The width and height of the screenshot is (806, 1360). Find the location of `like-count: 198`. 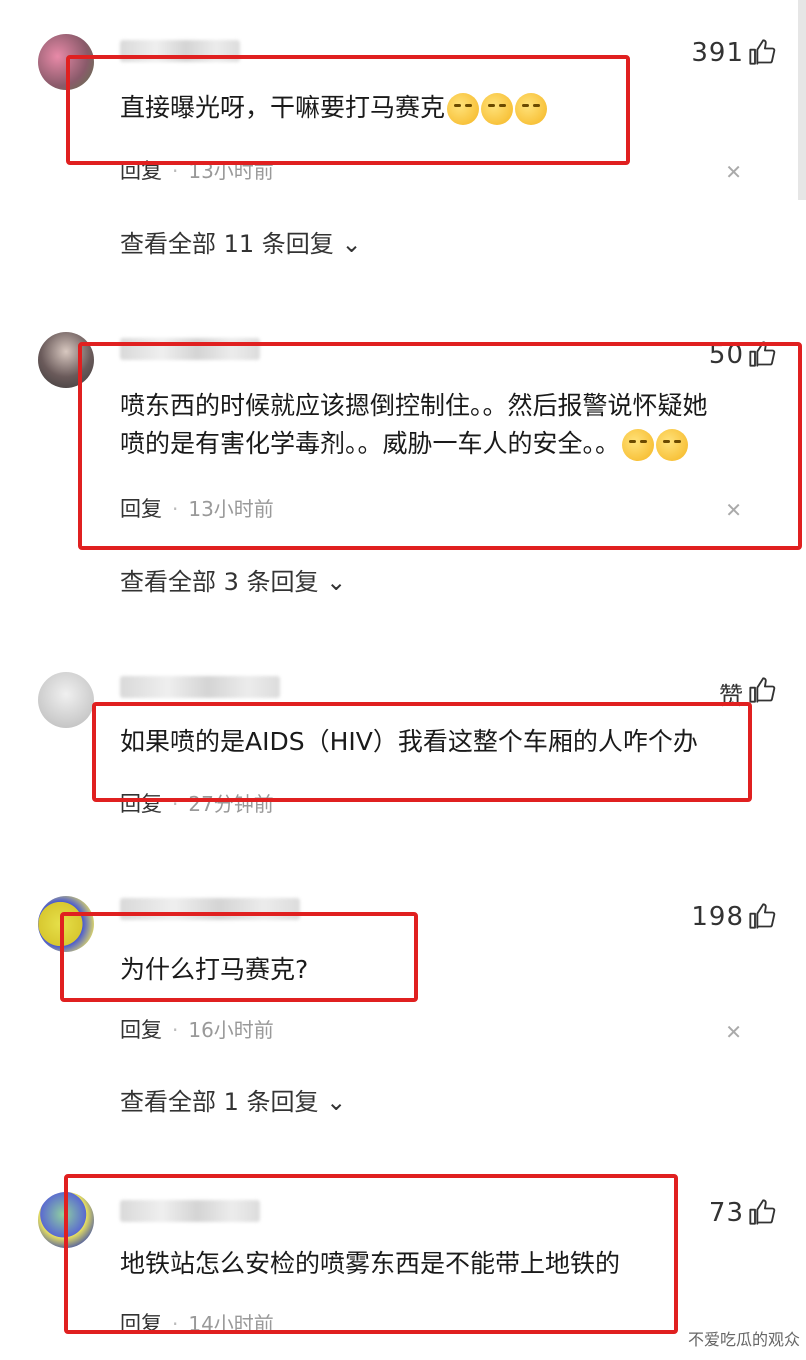

like-count: 198 is located at coordinates (717, 917).